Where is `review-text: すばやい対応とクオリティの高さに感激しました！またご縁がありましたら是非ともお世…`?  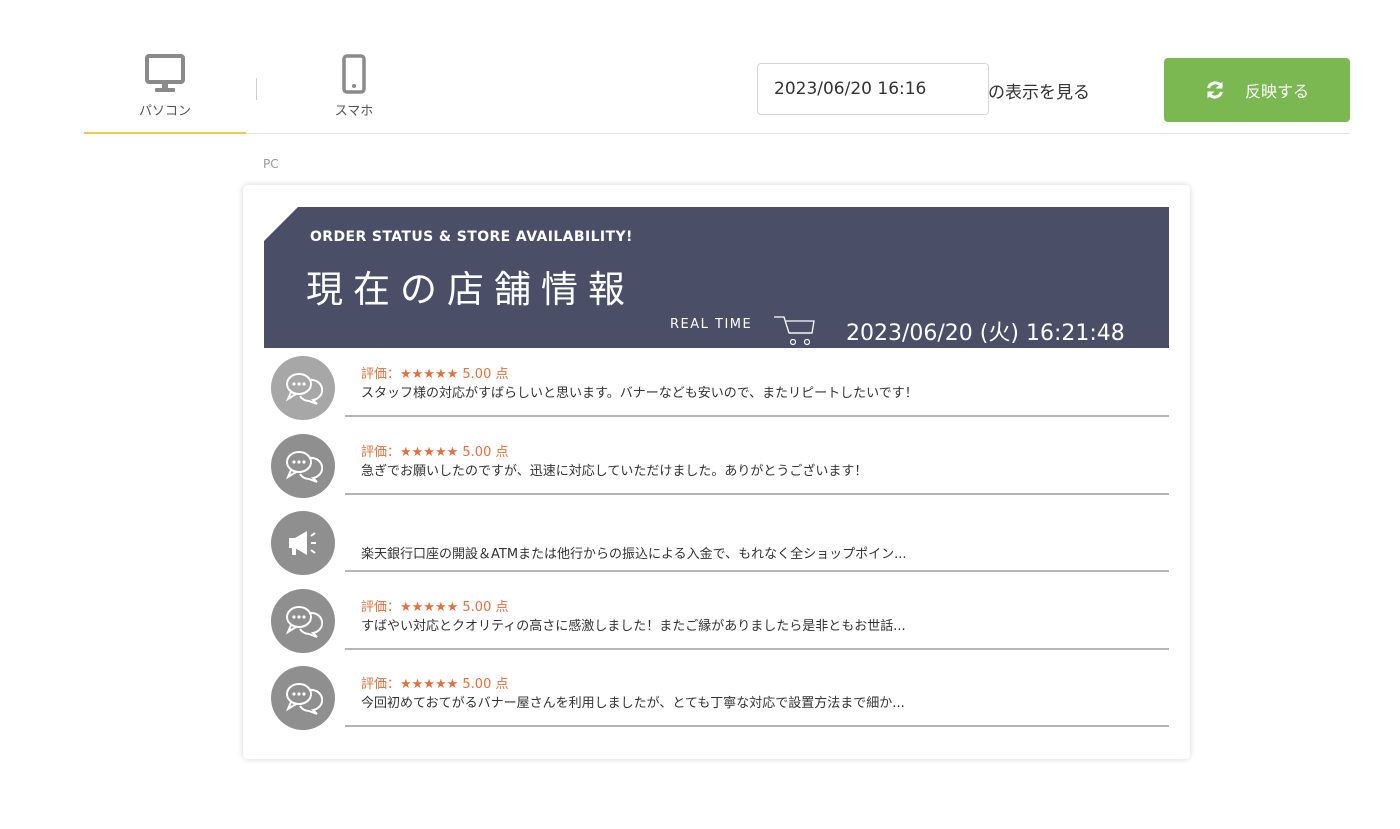 review-text: すばやい対応とクオリティの高さに感激しました！またご縁がありましたら是非ともお世… is located at coordinates (633, 626).